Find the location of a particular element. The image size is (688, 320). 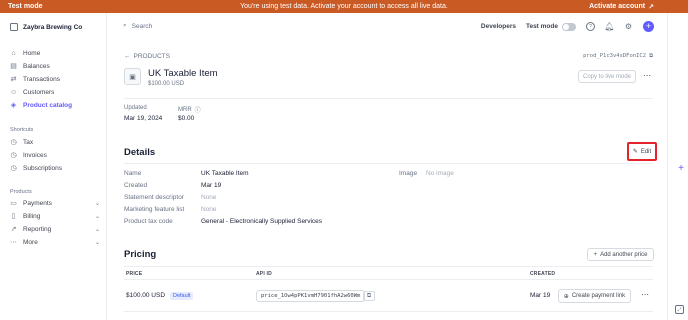

customers-icon: ☺ is located at coordinates (14, 92).